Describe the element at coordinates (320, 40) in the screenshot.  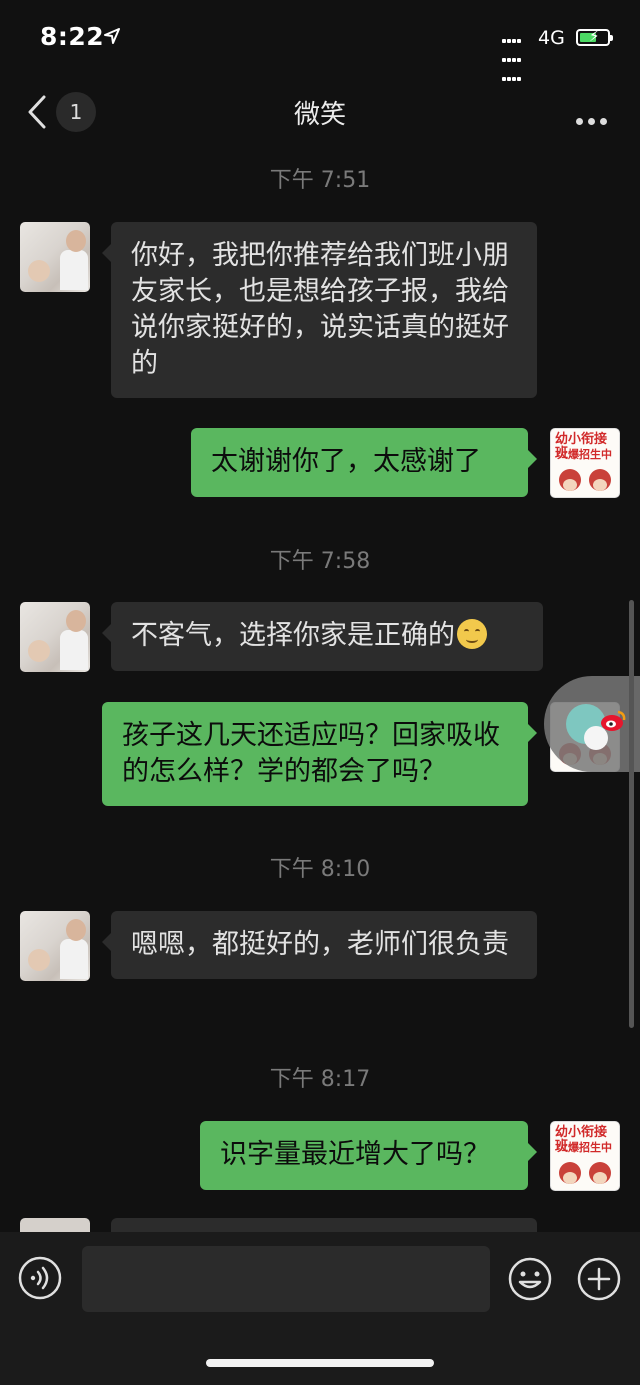
I see `status-bar: 8:22 4G ⚡` at that location.